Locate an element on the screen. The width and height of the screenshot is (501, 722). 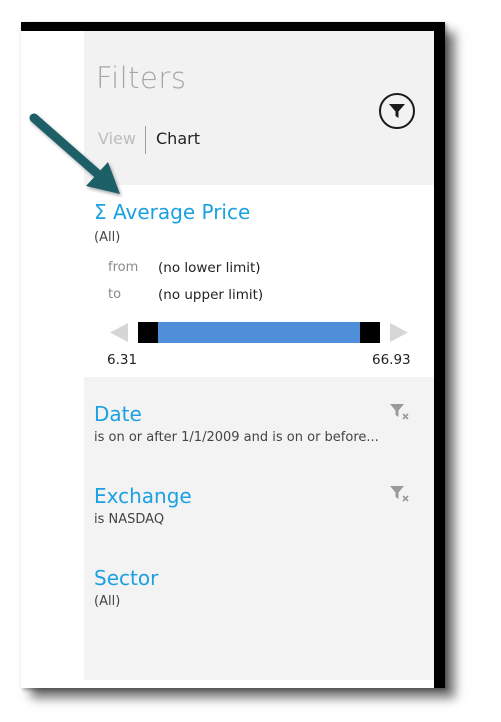
funnel-icon is located at coordinates (397, 111).